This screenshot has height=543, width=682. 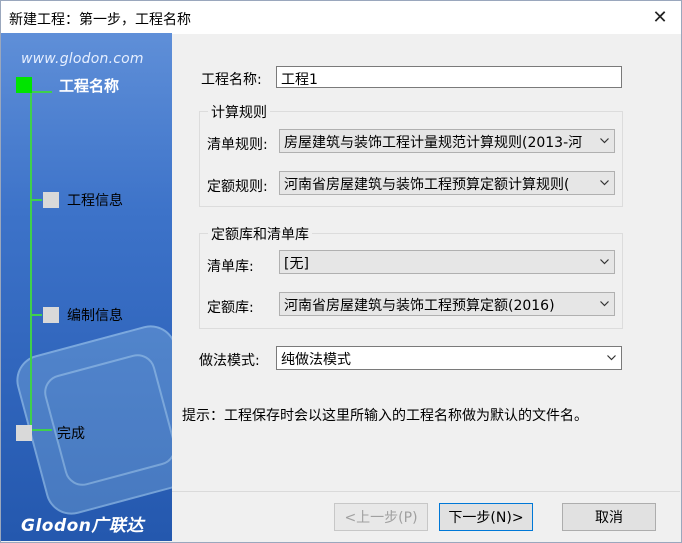 I want to click on bill-lib-value: [无], so click(x=296, y=264).